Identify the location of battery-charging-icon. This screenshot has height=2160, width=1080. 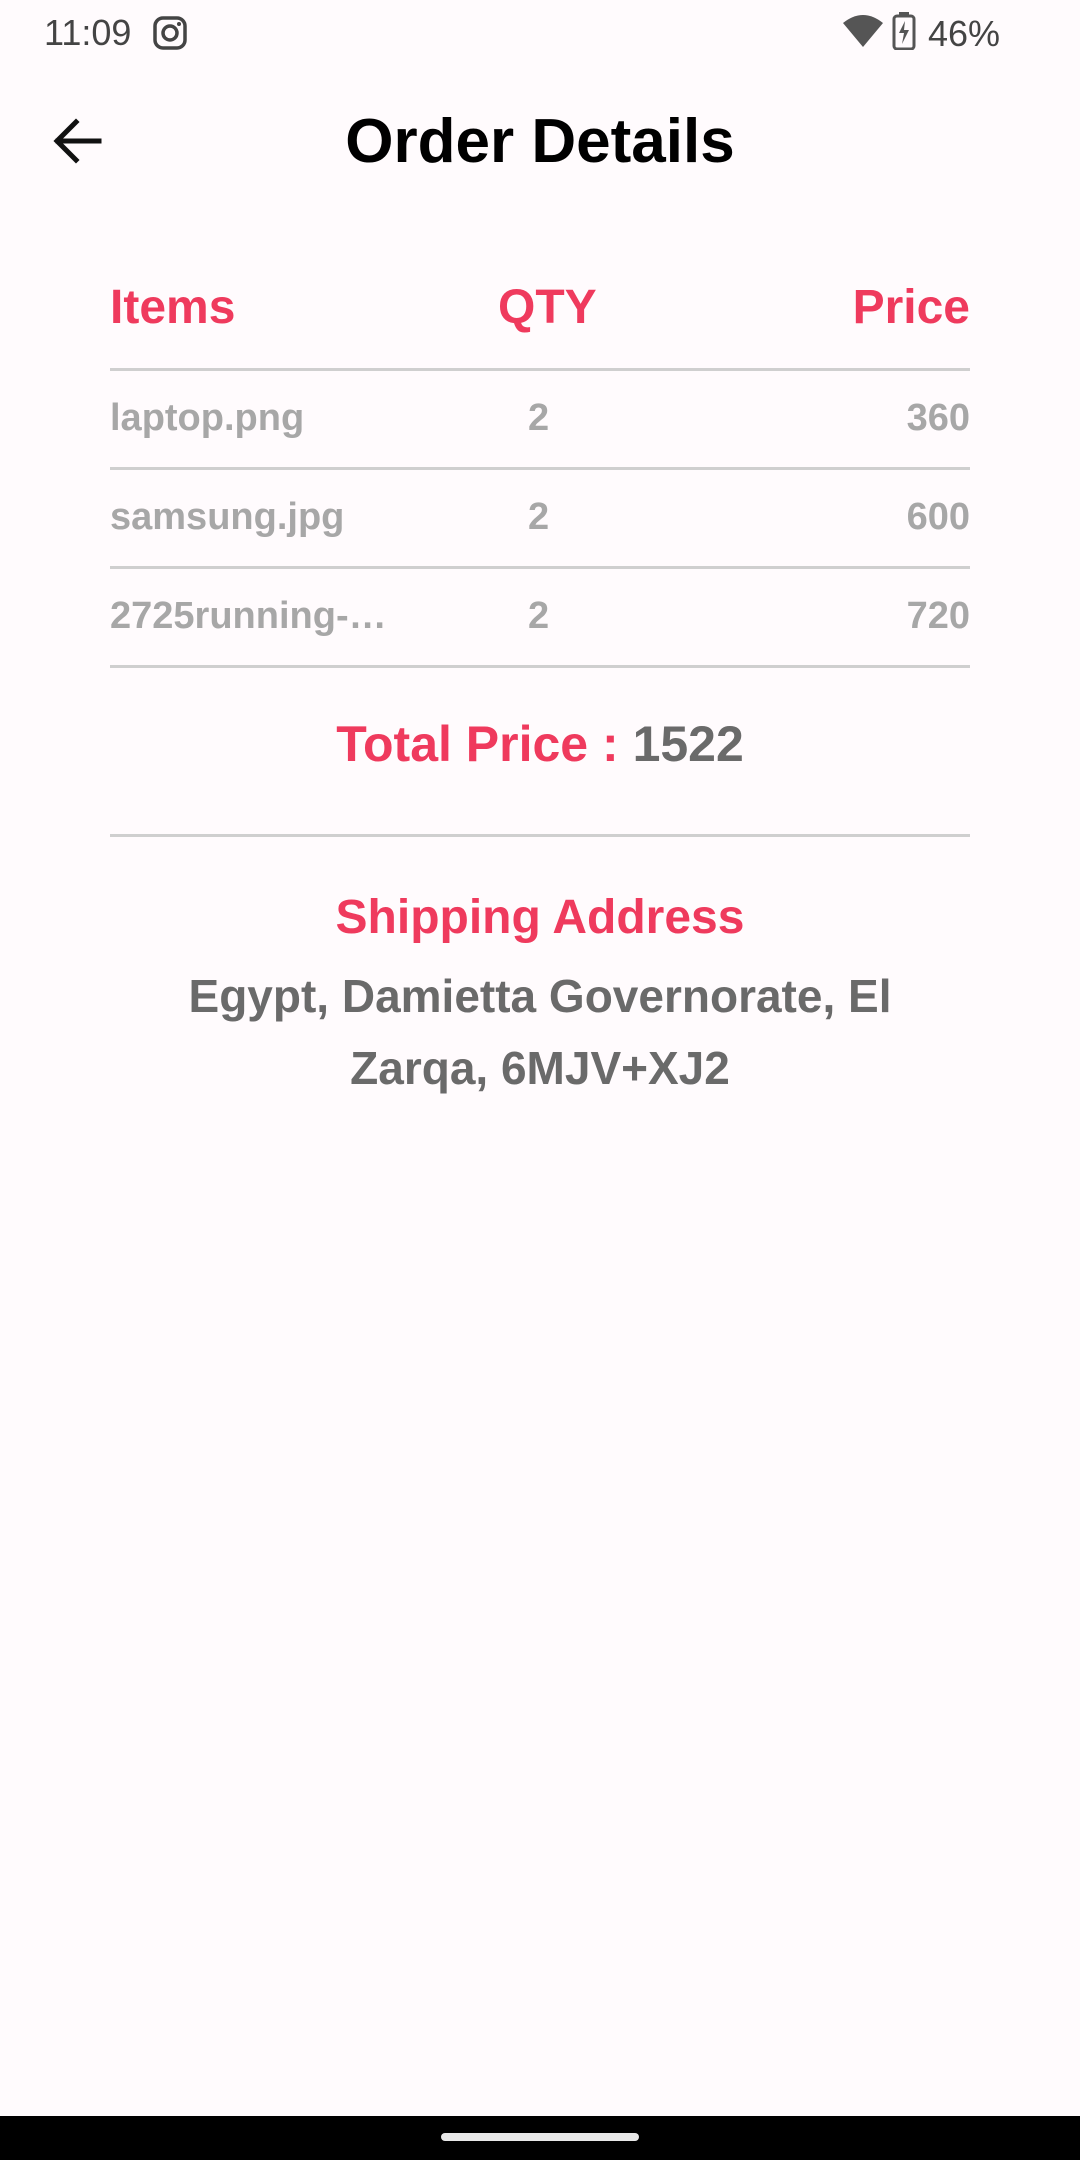
(904, 33).